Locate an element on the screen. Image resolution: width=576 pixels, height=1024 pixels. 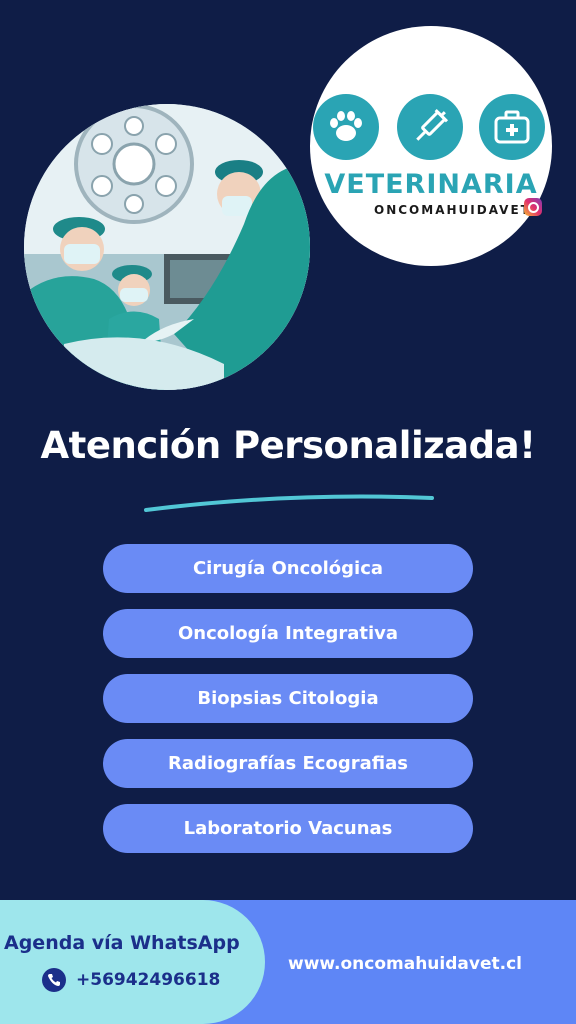
heading-underline is located at coordinates (289, 503).